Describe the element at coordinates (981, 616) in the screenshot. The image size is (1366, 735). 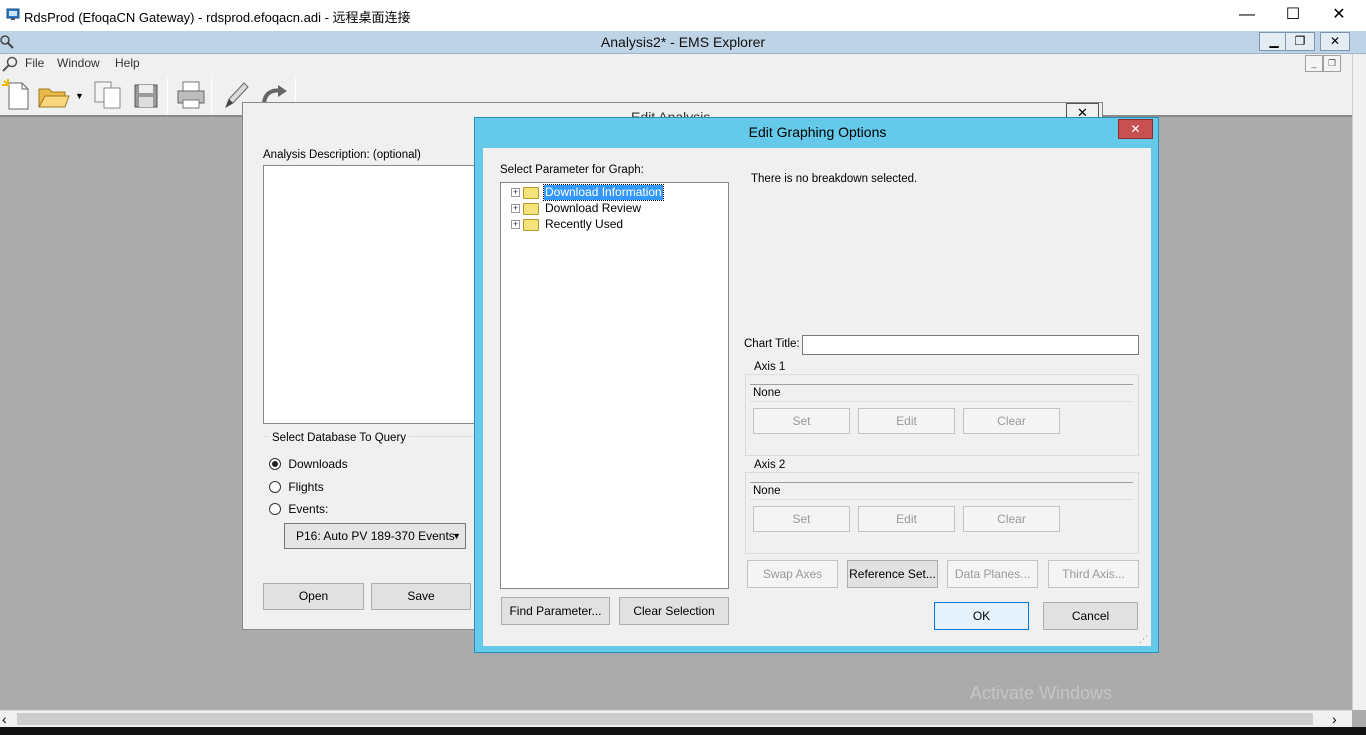
I see `ok-button: OK` at that location.